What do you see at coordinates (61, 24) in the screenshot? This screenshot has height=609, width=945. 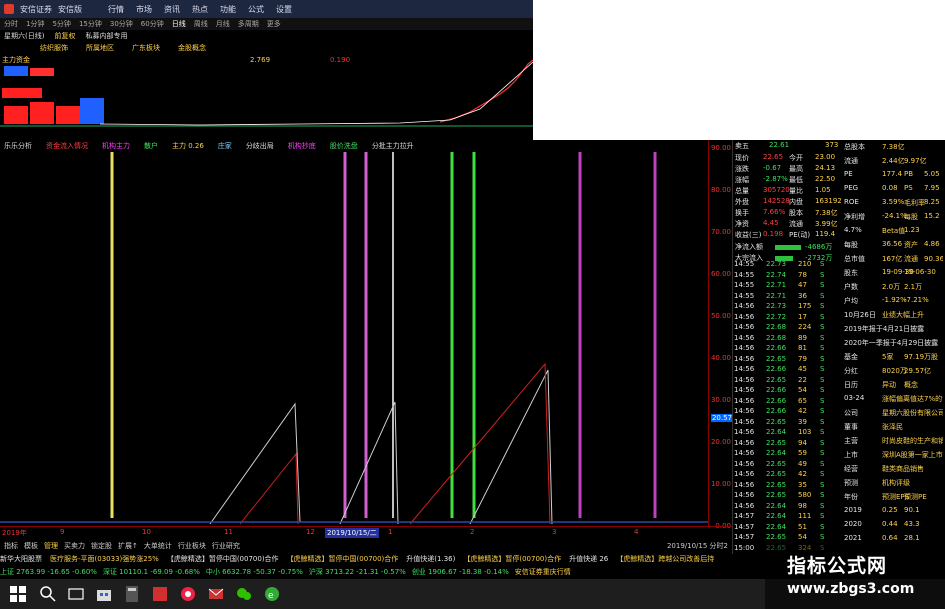 I see `period-tab: 5分钟` at bounding box center [61, 24].